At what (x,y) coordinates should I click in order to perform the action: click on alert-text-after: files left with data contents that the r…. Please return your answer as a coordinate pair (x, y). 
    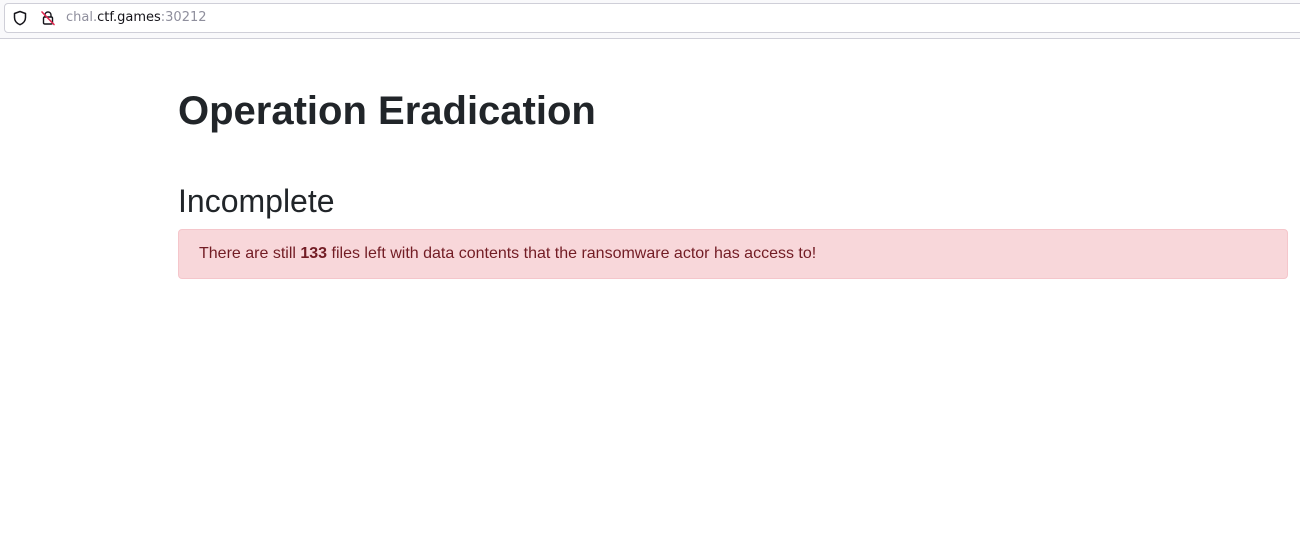
    Looking at the image, I should click on (572, 253).